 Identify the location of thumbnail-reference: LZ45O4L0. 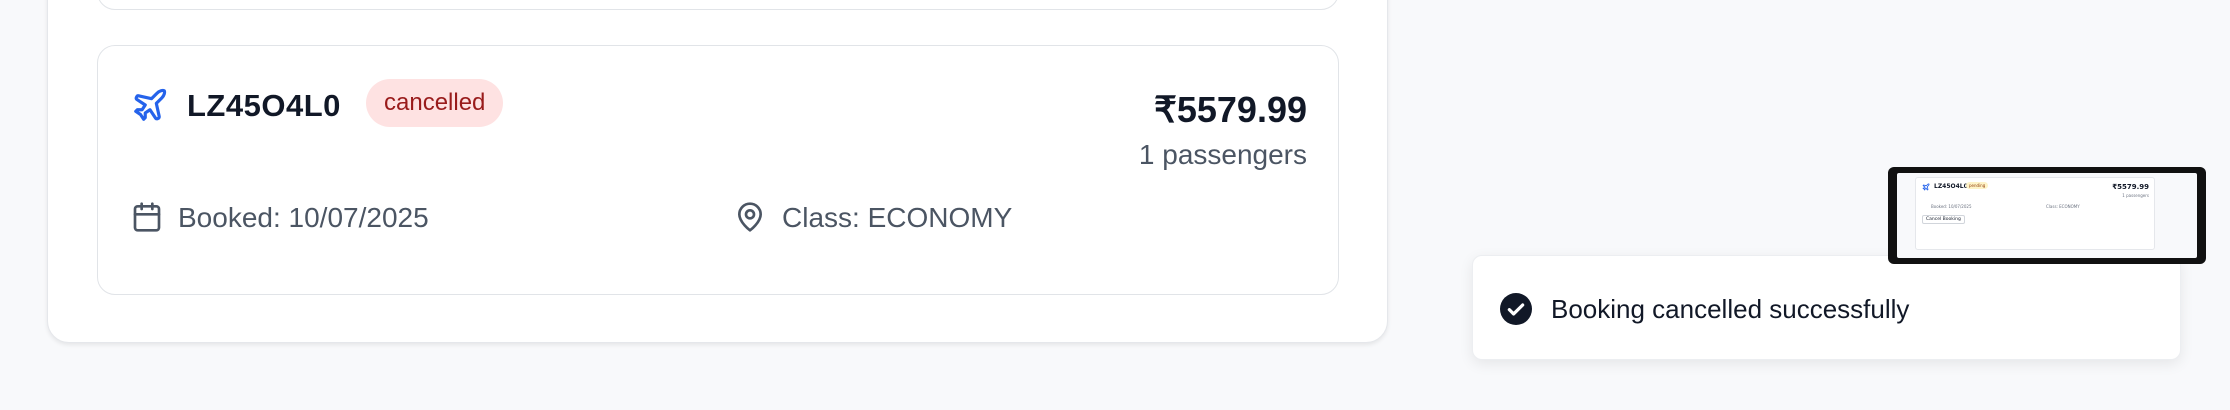
(1951, 186).